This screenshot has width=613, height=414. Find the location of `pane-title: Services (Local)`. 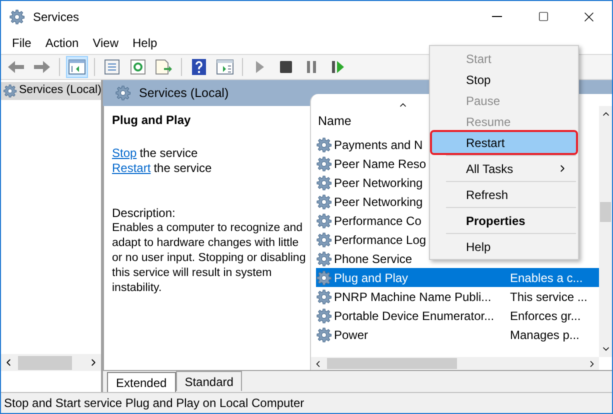

pane-title: Services (Local) is located at coordinates (184, 93).